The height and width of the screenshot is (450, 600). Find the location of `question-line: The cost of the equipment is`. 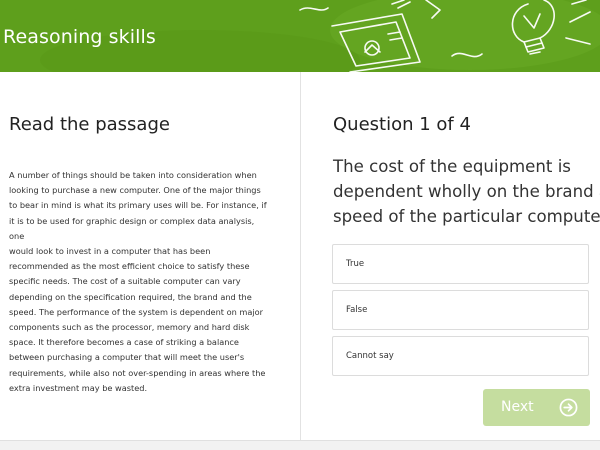

question-line: The cost of the equipment is is located at coordinates (452, 166).